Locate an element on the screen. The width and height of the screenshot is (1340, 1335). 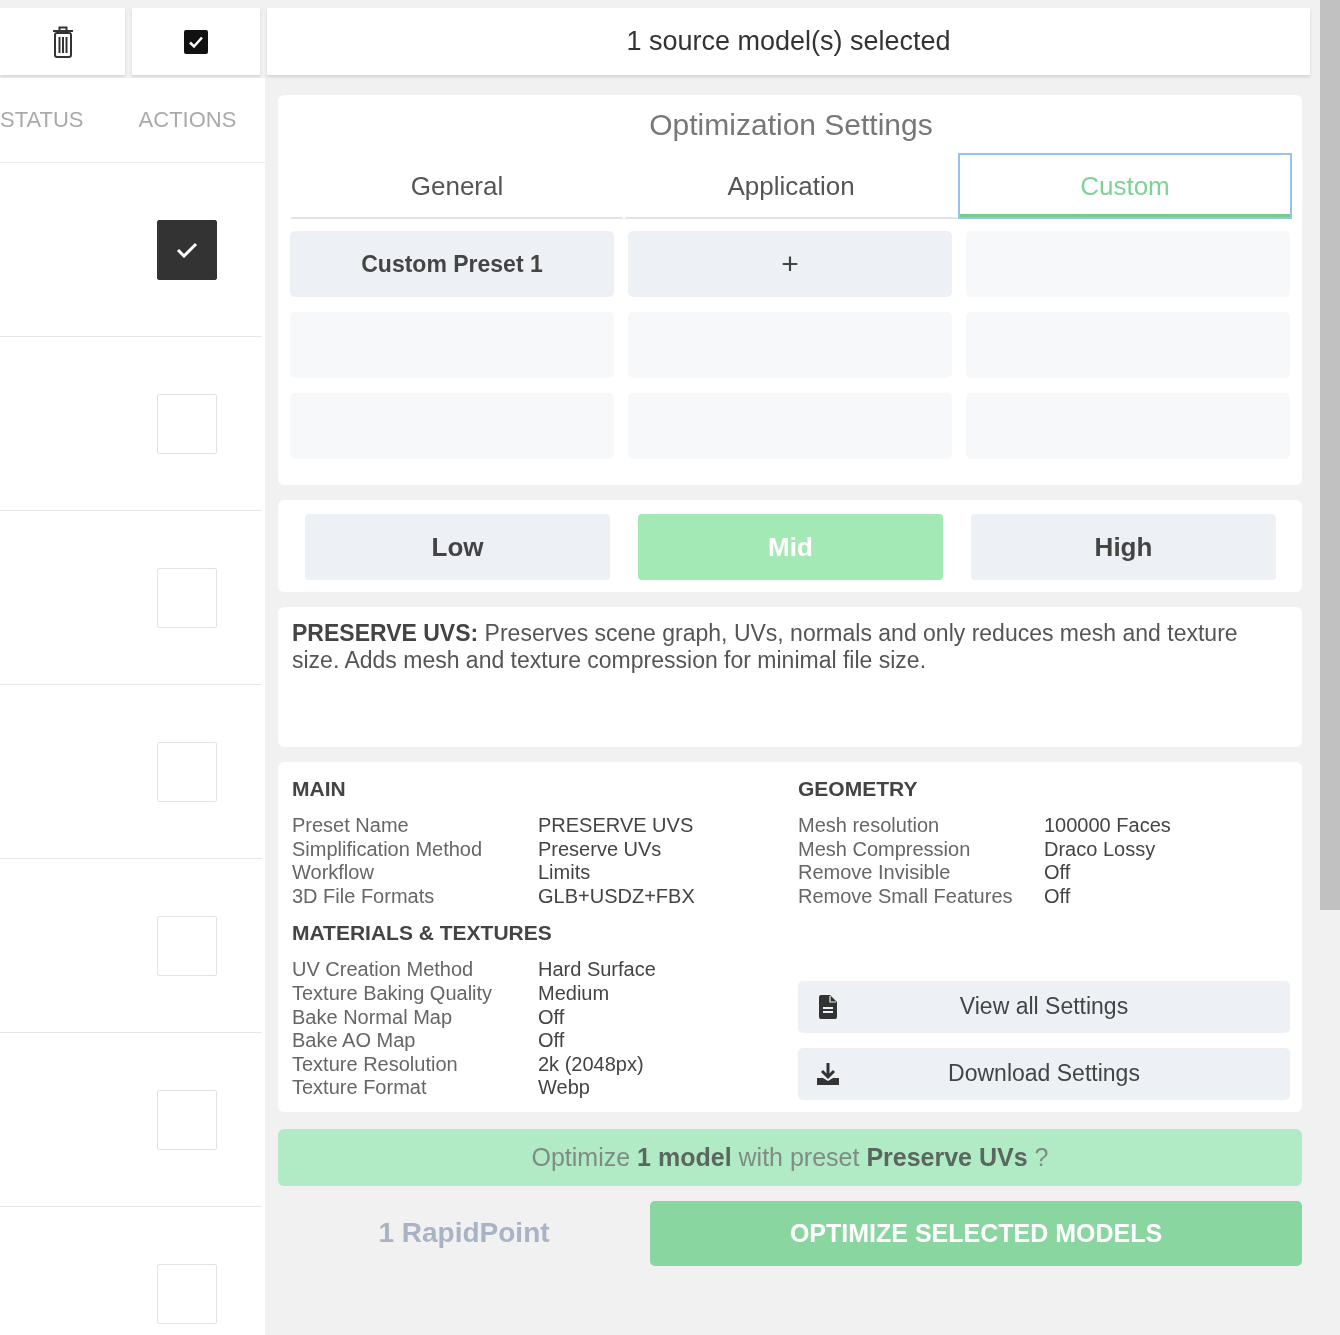
setting-value: 100000 Faces is located at coordinates (1107, 826).